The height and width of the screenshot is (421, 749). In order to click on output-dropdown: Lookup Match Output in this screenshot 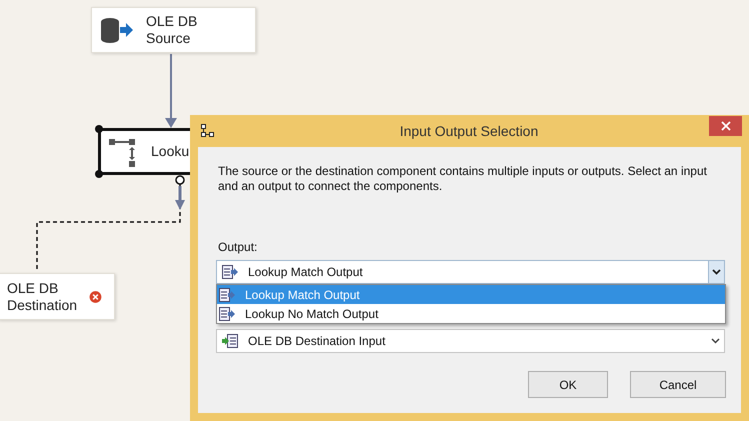, I will do `click(470, 272)`.